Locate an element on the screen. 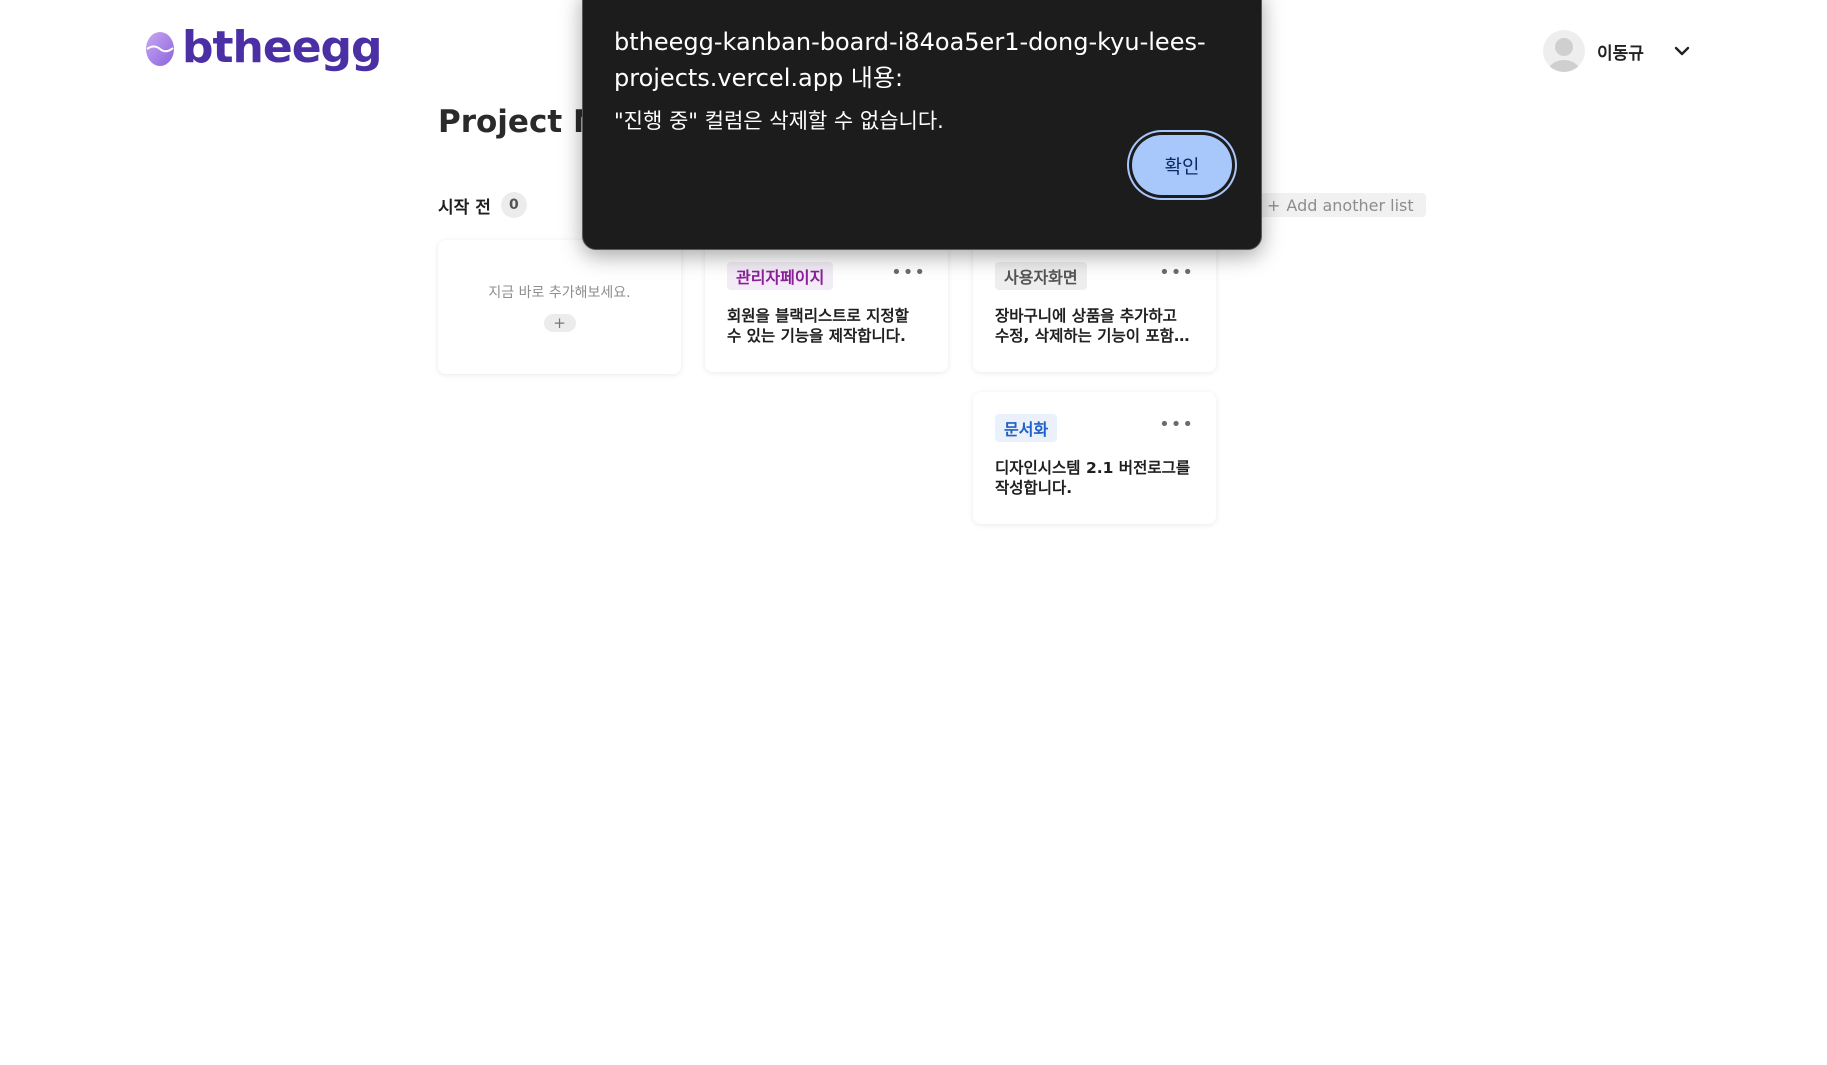 The height and width of the screenshot is (1065, 1827). dialog-message: "진행 중" 컬럼은 삭제할 수 없습니다. is located at coordinates (779, 121).